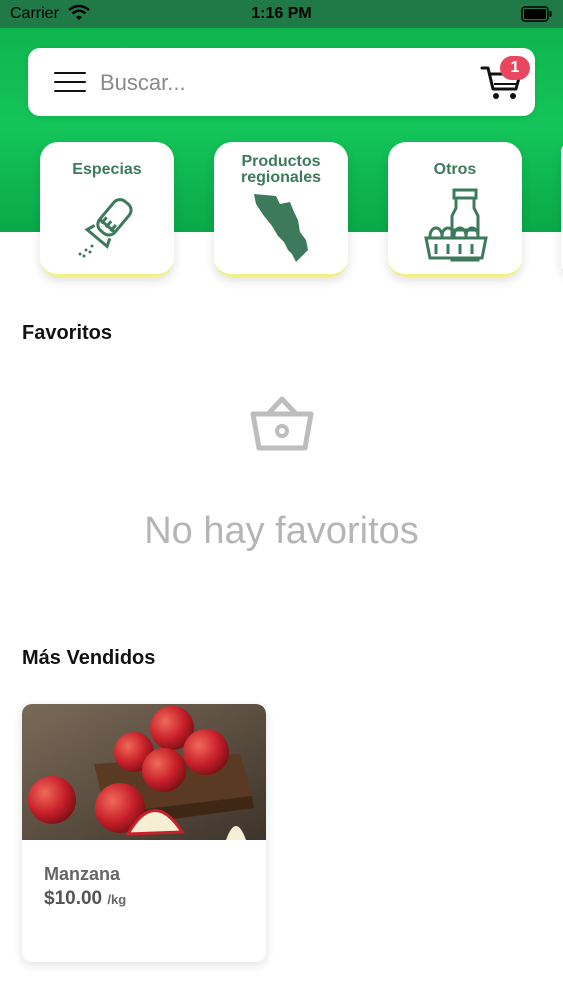  Describe the element at coordinates (281, 161) in the screenshot. I see `category-label-line1: Productos` at that location.